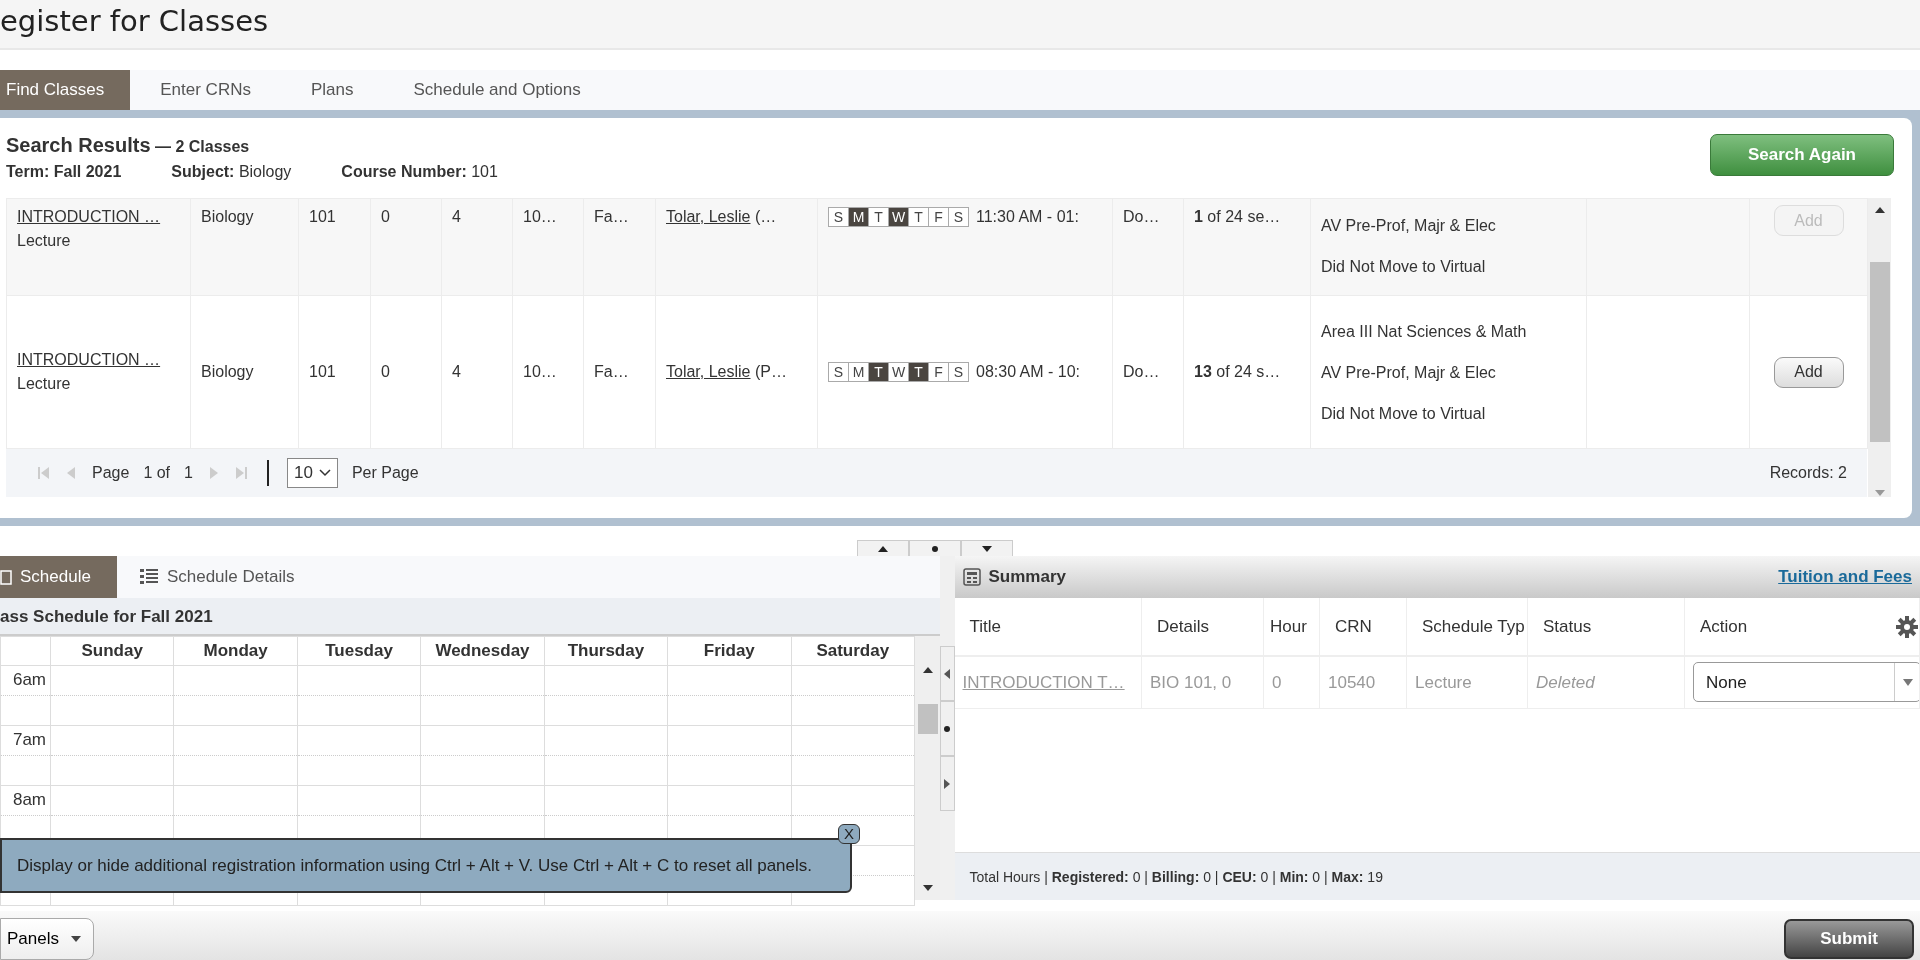 The height and width of the screenshot is (960, 1920). I want to click on column-header: Schedule Typ, so click(1473, 626).